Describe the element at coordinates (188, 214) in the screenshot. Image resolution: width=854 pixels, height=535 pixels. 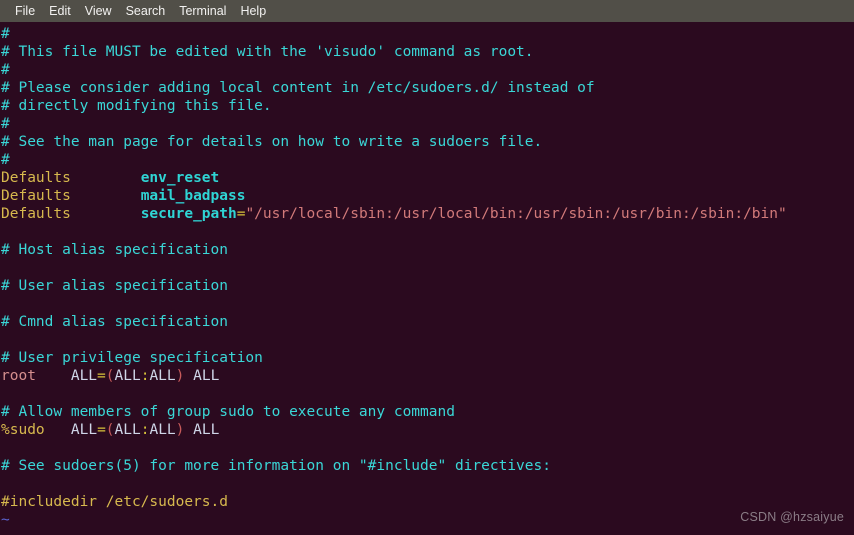
I see `terminal-token: secure_path` at that location.